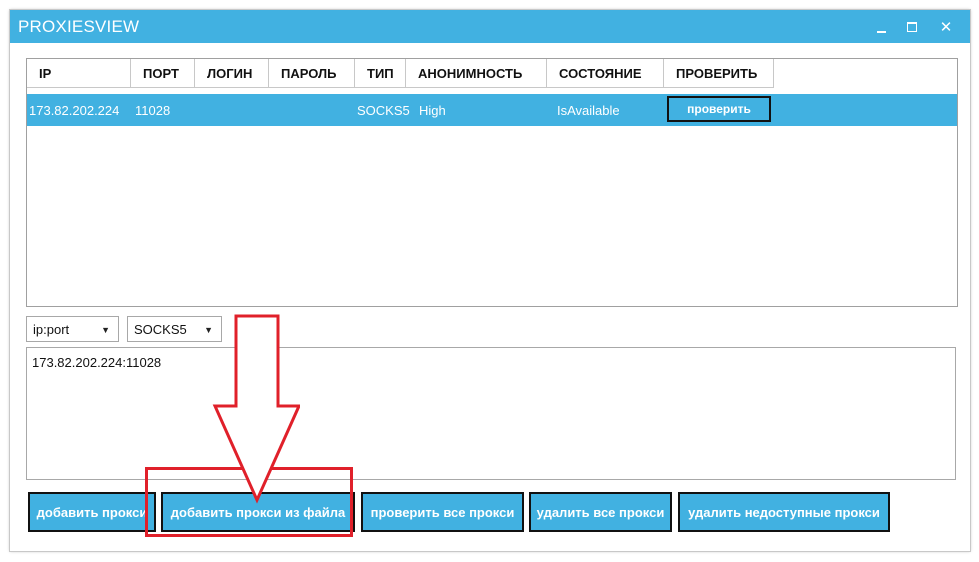 This screenshot has width=979, height=562. Describe the element at coordinates (719, 109) in the screenshot. I see `check-proxy-button: проверить` at that location.